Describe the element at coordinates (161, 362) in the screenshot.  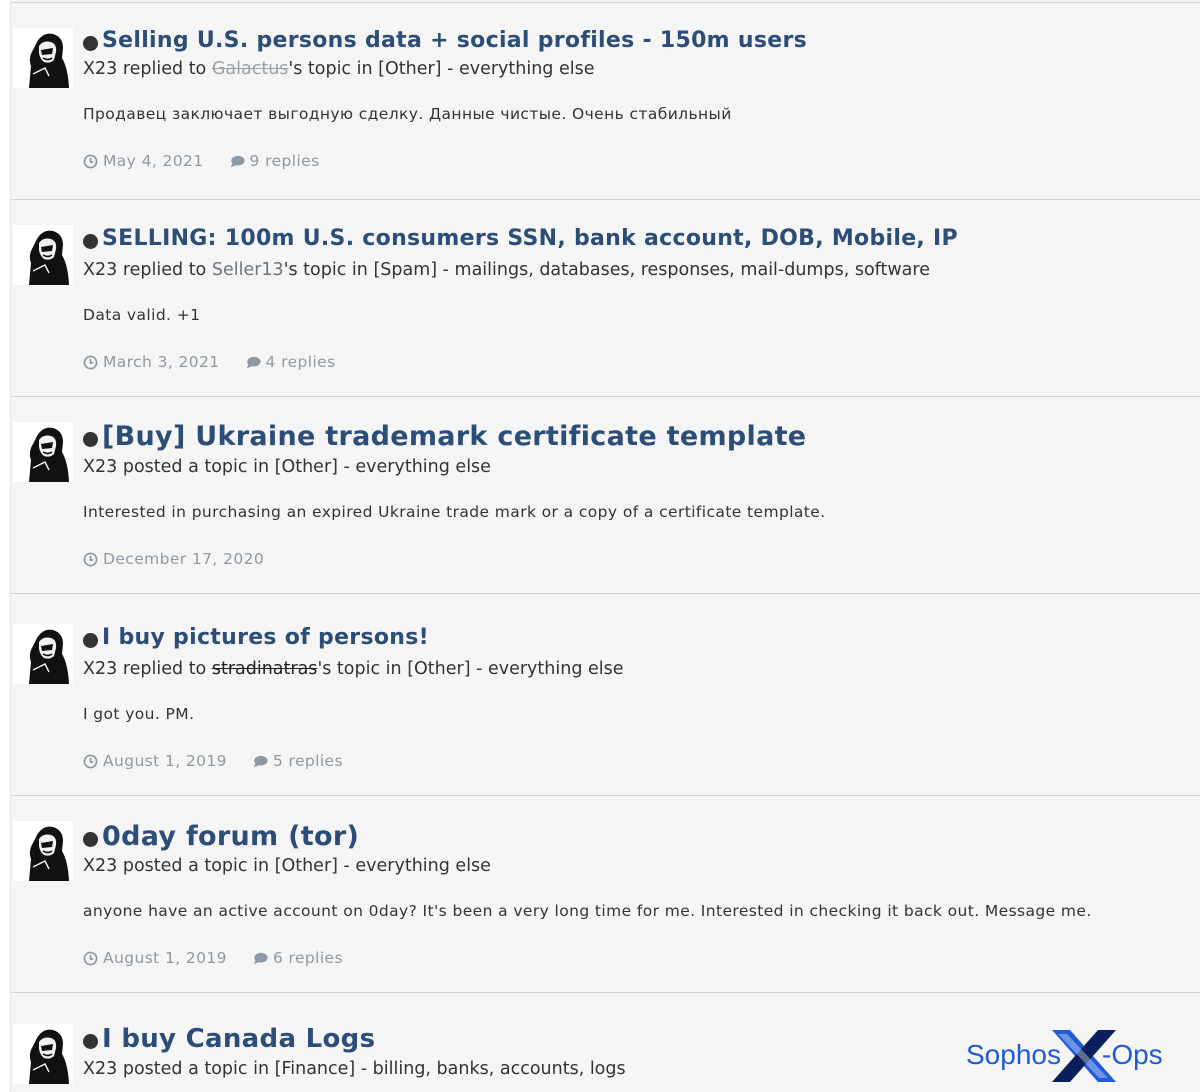
I see `date-text: March 3, 2021` at that location.